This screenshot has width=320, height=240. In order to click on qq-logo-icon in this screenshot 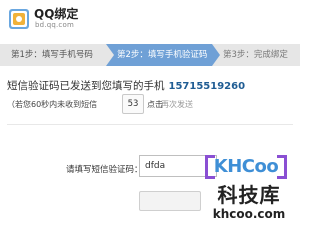, I will do `click(19, 19)`.